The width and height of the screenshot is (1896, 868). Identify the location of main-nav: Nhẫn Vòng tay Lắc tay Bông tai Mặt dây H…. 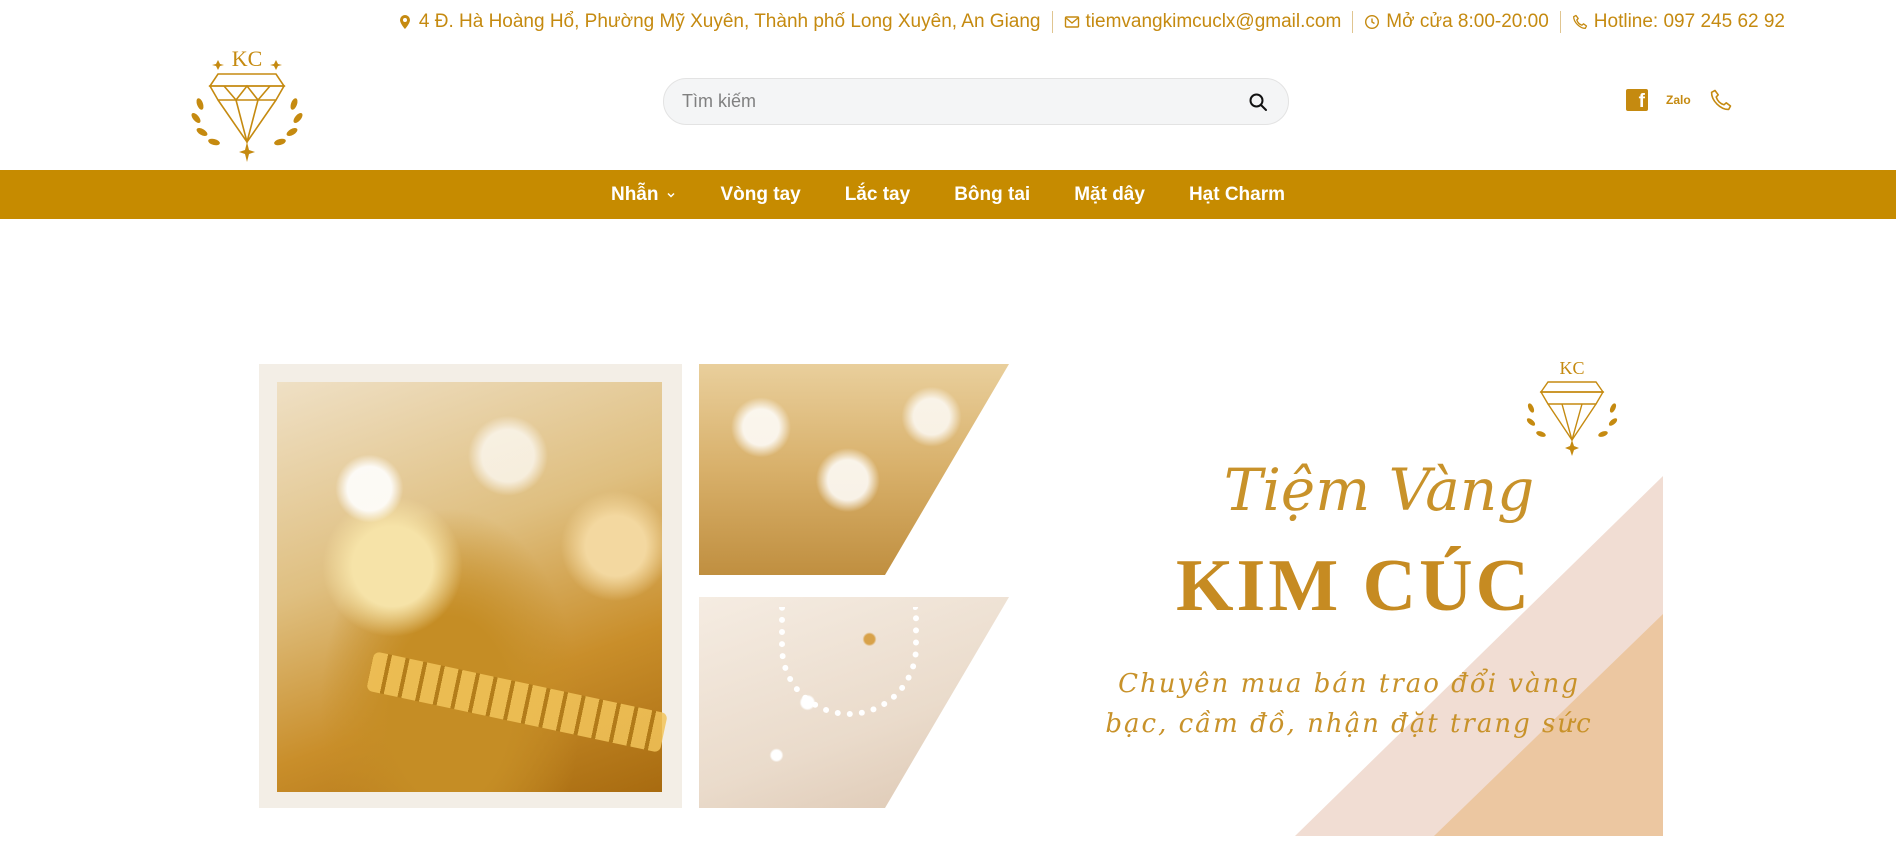
(948, 194).